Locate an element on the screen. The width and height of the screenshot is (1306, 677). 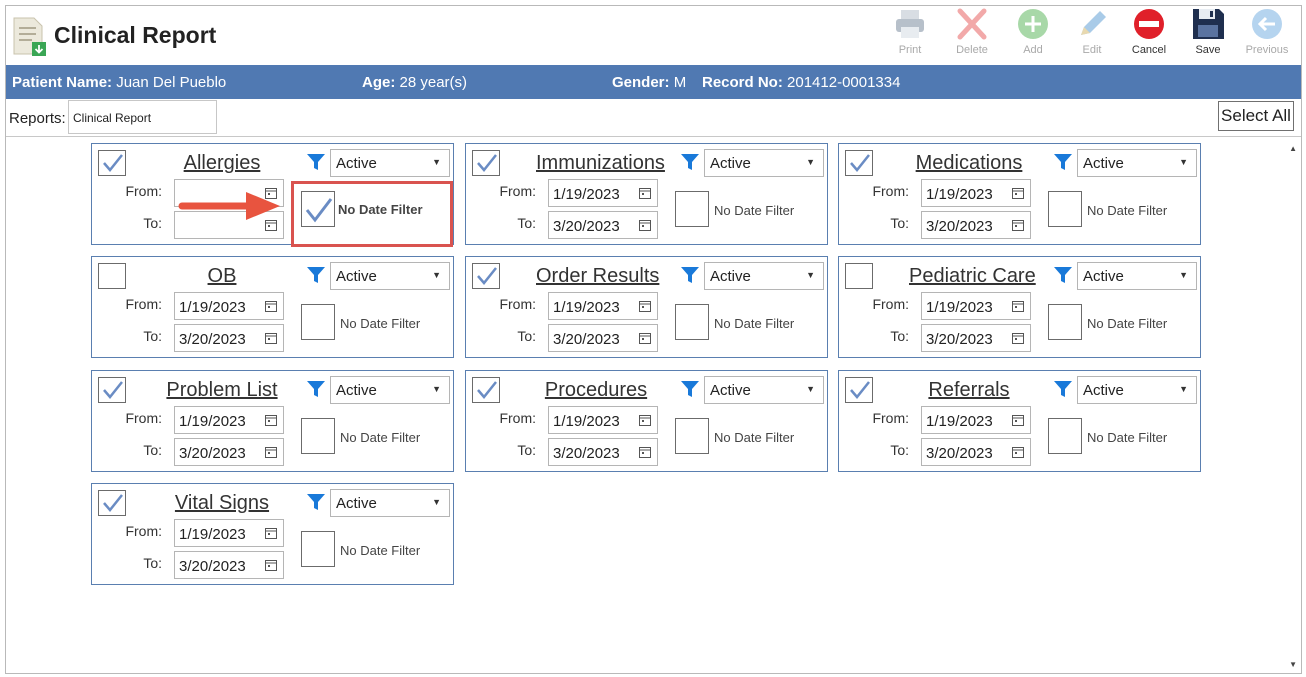
cancel-button: Cancel is located at coordinates (1149, 37).